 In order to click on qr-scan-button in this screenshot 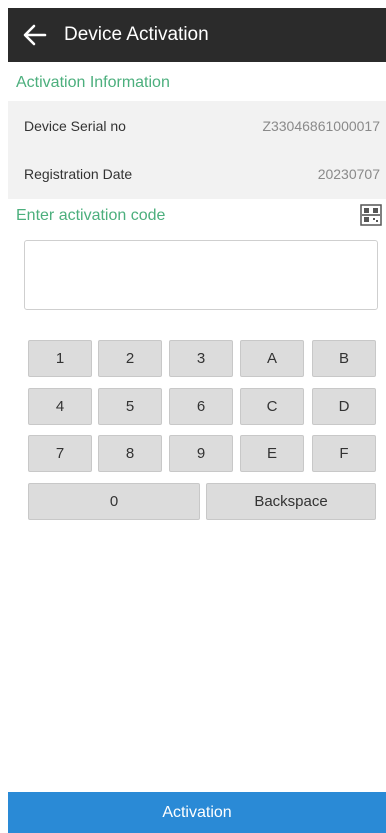, I will do `click(371, 215)`.